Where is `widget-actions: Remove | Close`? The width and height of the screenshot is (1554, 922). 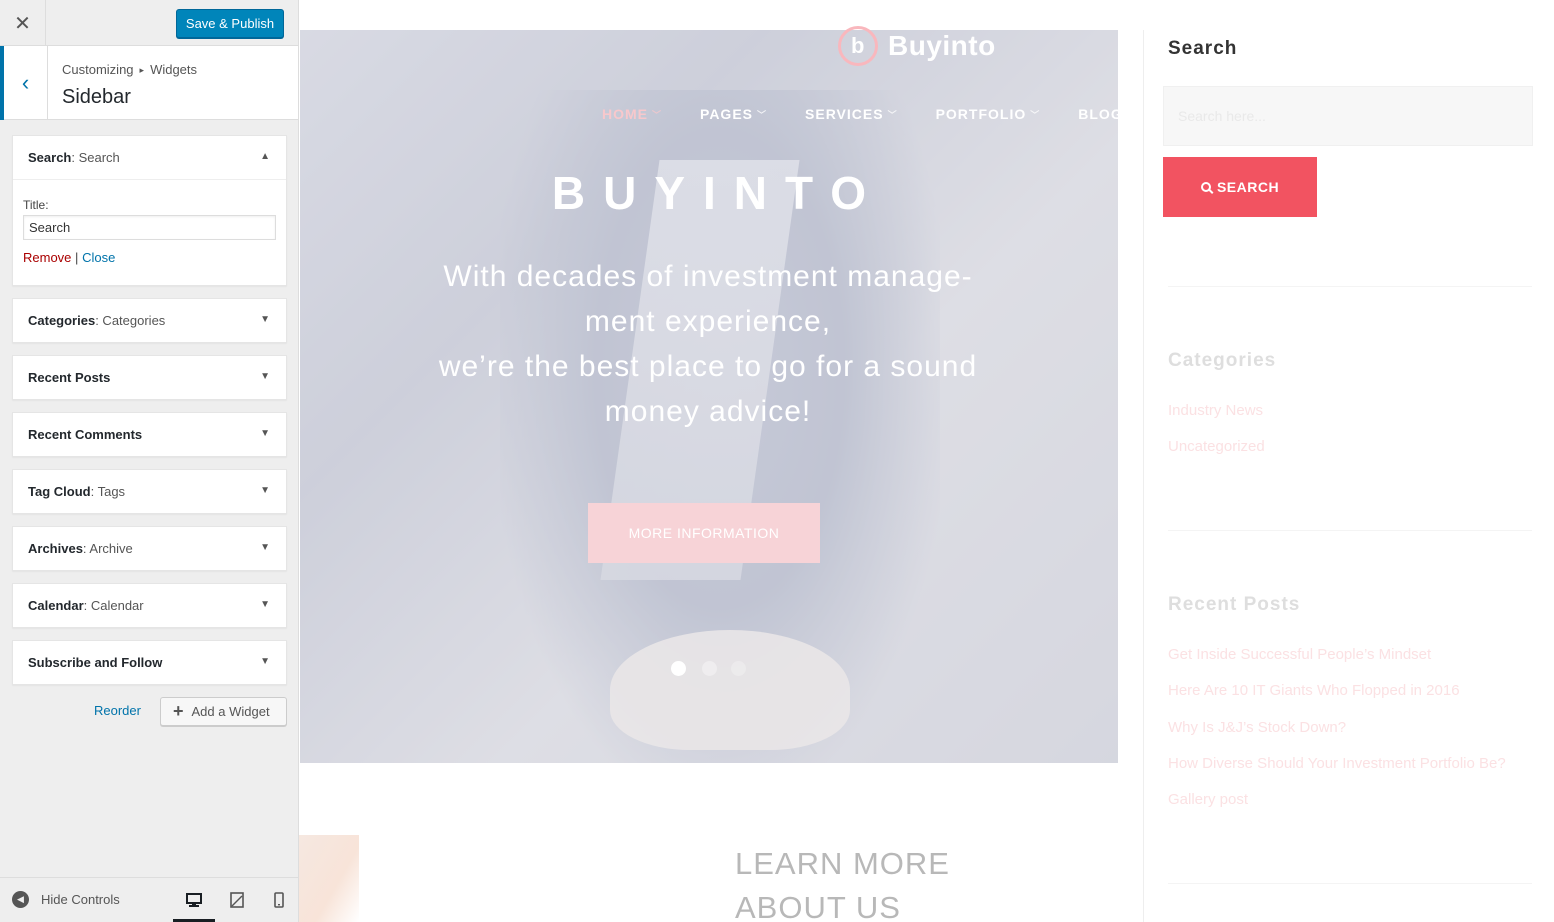 widget-actions: Remove | Close is located at coordinates (149, 257).